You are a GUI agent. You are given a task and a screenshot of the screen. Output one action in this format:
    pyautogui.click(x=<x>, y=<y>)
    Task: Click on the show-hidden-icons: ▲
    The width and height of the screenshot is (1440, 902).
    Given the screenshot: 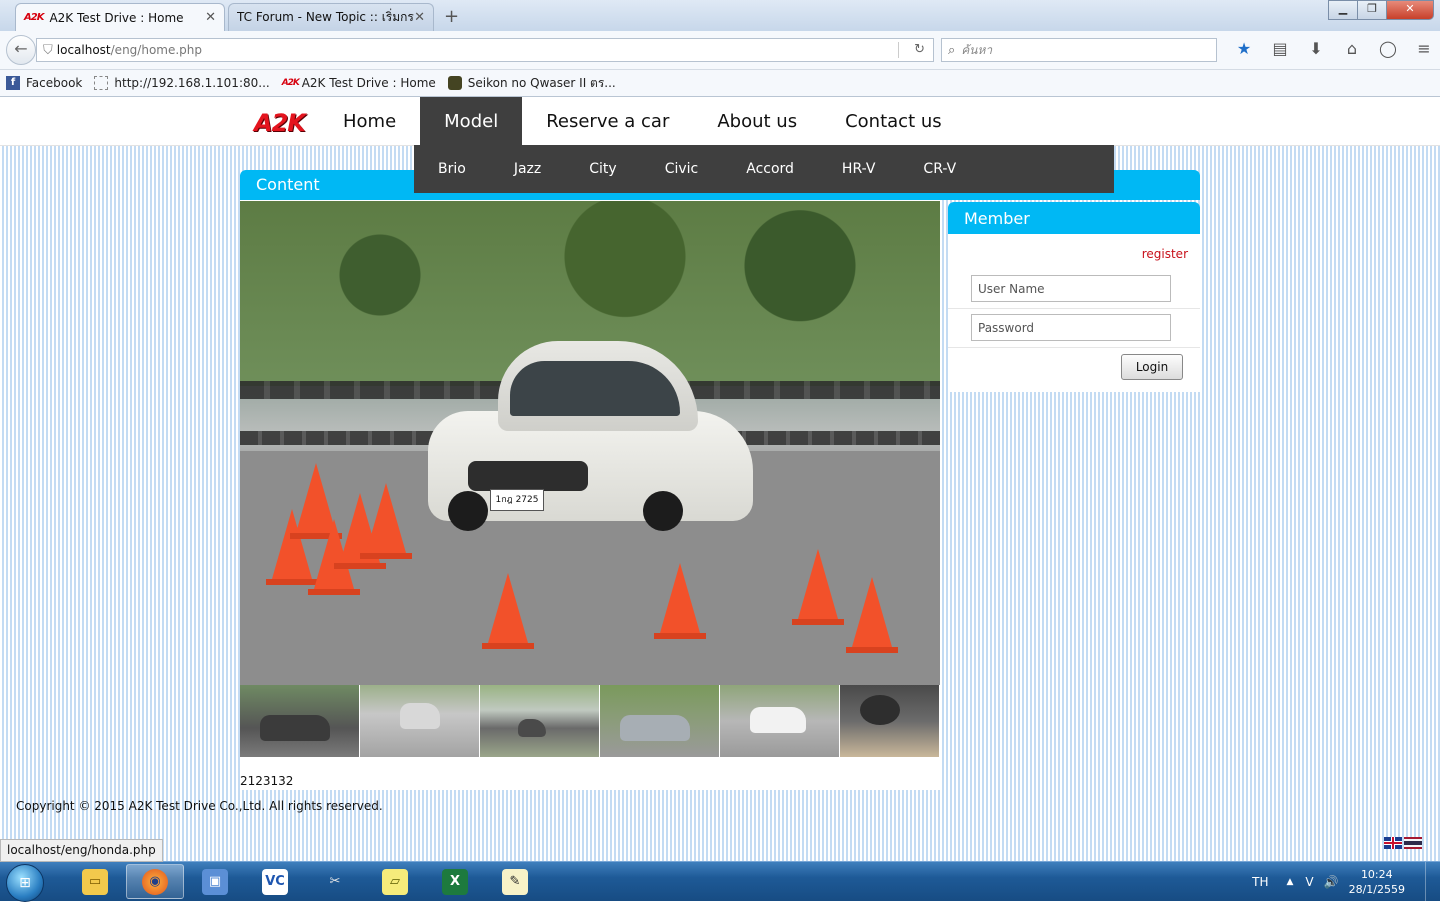 What is the action you would take?
    pyautogui.click(x=1290, y=882)
    